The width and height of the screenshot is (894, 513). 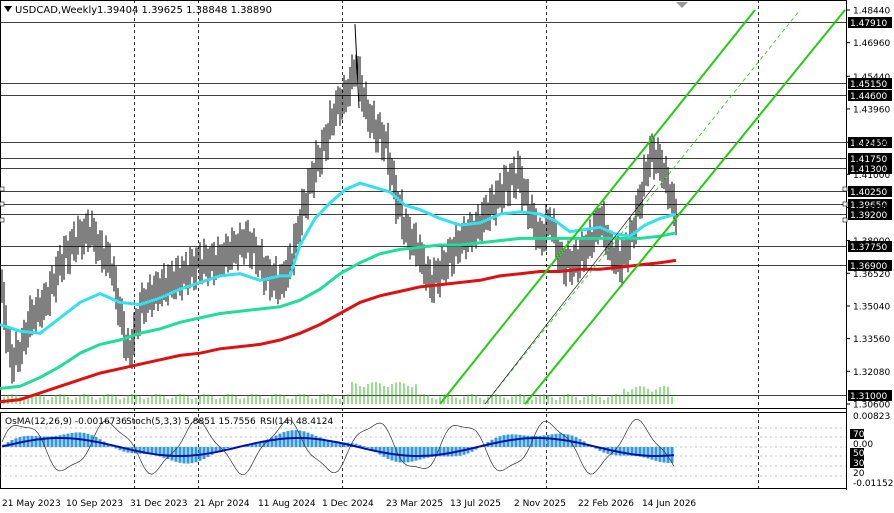 What do you see at coordinates (296, 422) in the screenshot?
I see `rsi-label: RSI(14) 48.4124` at bounding box center [296, 422].